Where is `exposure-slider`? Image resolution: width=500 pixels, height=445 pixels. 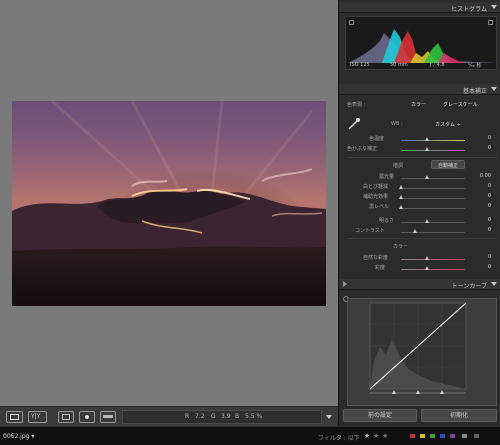 exposure-slider is located at coordinates (433, 178).